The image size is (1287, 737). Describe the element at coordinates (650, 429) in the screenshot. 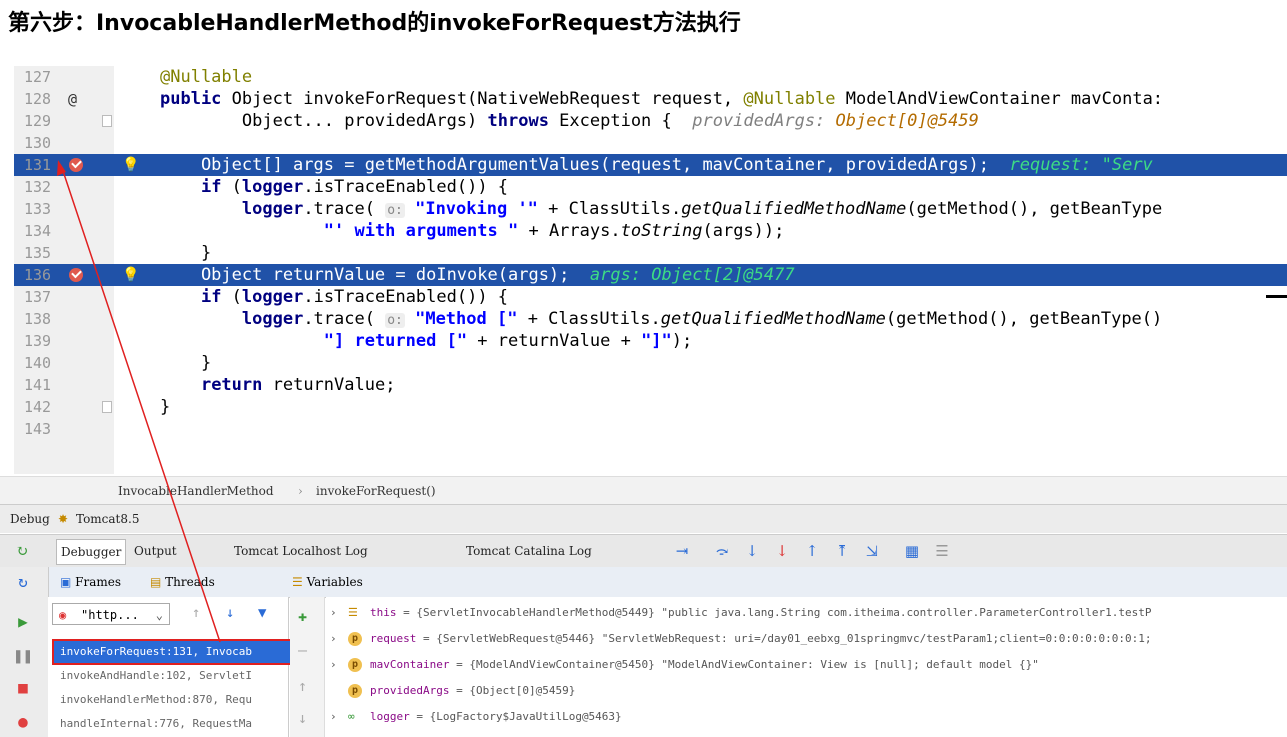

I see `code-line: 143` at that location.